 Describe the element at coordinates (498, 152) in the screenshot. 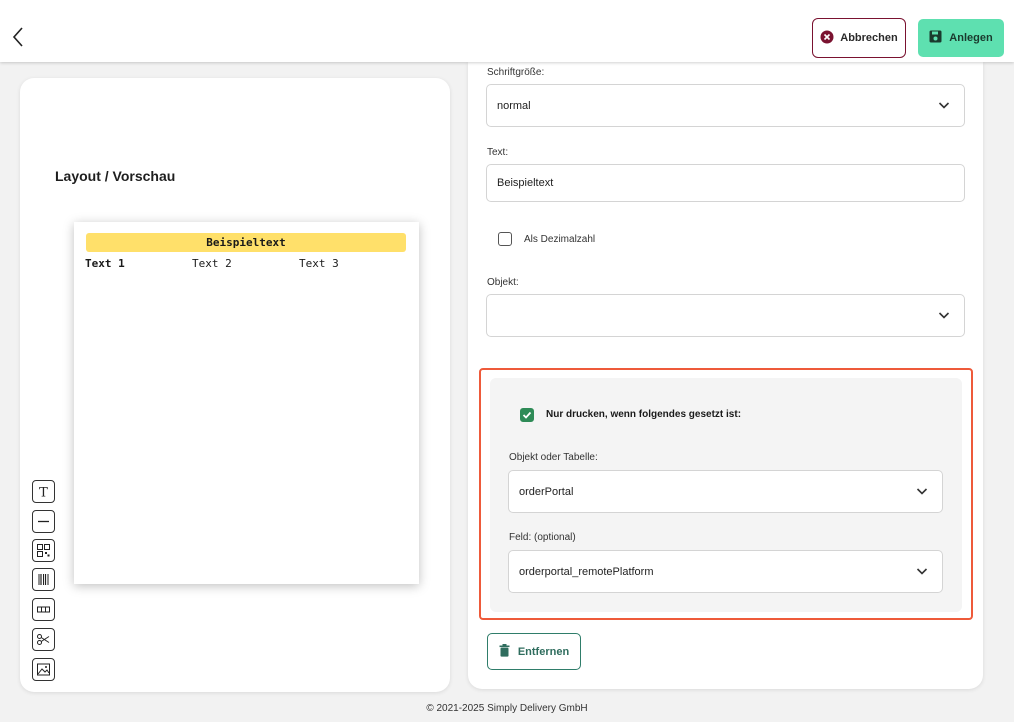

I see `text-label: Text:` at that location.